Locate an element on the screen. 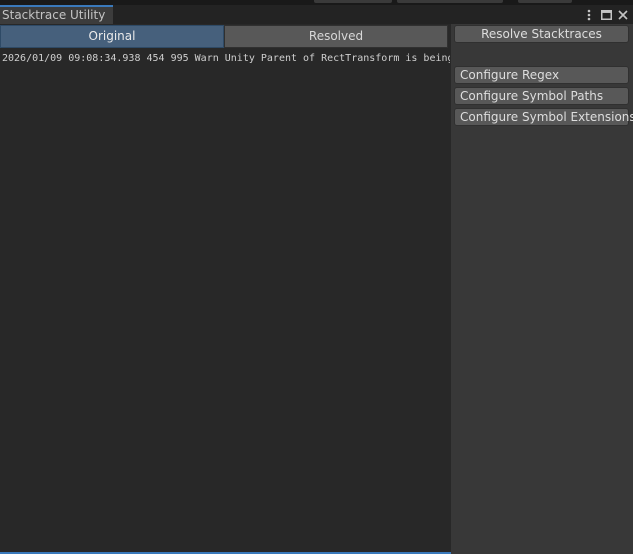  view-toggle-group: Original Resolved is located at coordinates (224, 36).